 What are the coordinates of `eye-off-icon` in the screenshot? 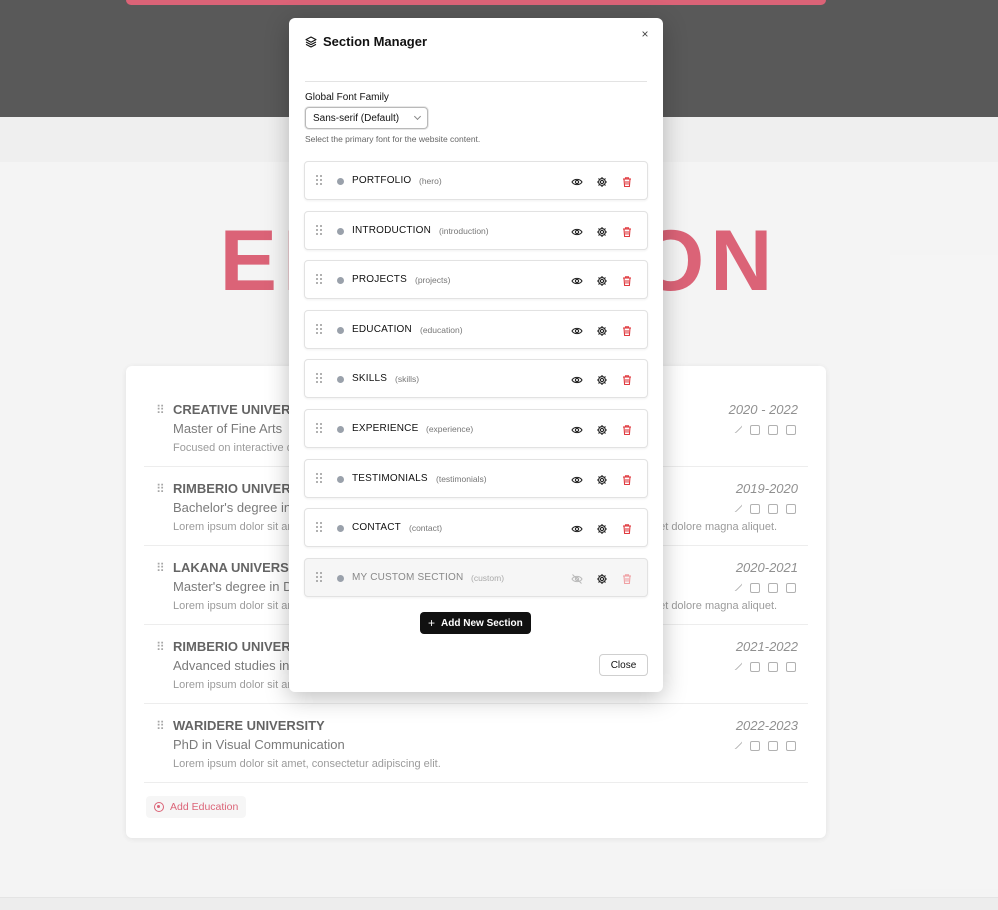 It's located at (577, 578).